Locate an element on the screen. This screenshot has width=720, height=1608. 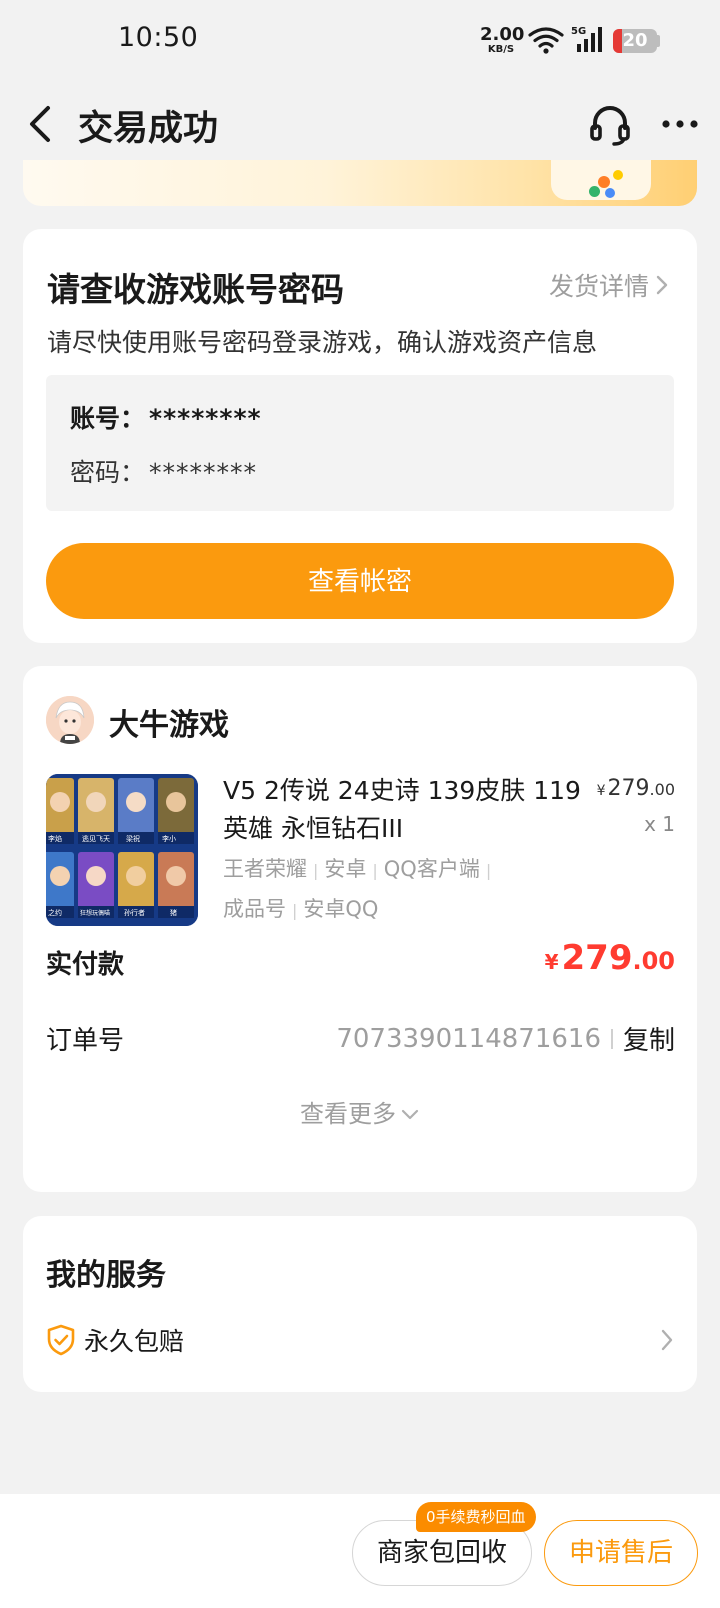
product-tags: 王者荣耀 | 安卓 | QQ客户端 | 成品号 | 安卓QQ is located at coordinates (393, 890).